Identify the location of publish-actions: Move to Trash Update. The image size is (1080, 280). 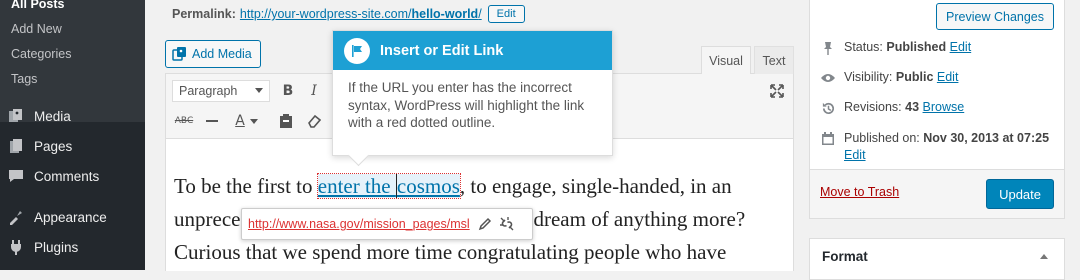
(937, 193).